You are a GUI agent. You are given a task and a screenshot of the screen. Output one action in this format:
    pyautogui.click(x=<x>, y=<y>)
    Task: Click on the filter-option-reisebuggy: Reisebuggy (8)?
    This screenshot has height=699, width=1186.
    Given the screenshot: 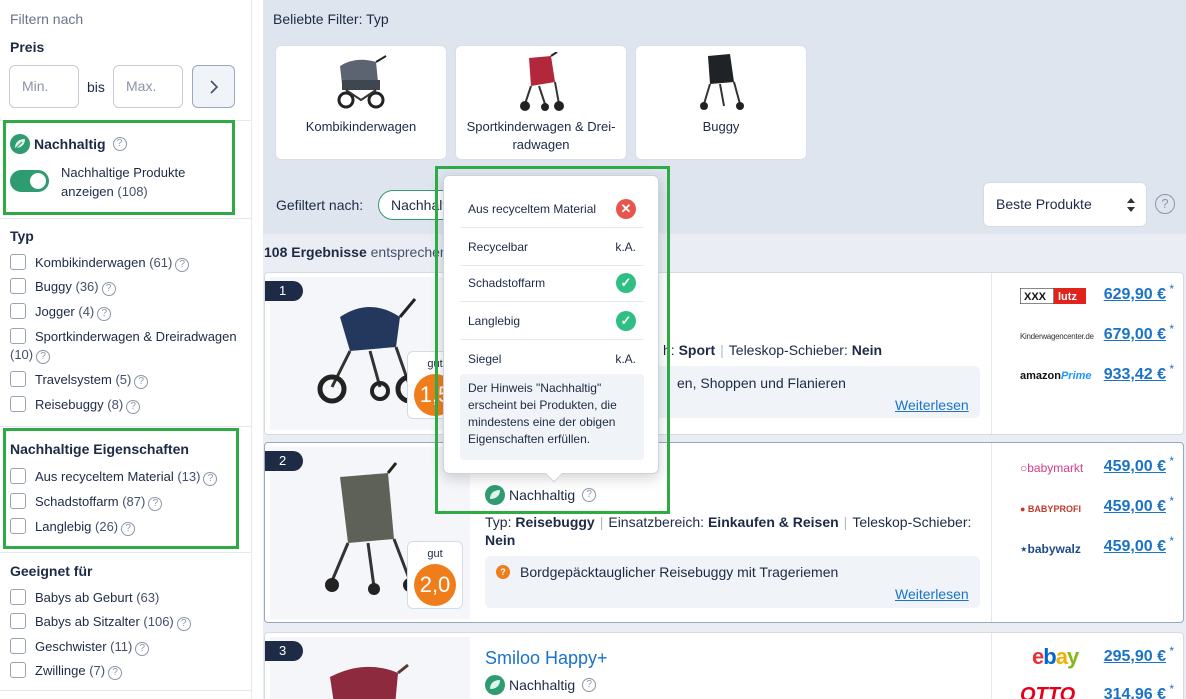 What is the action you would take?
    pyautogui.click(x=75, y=405)
    